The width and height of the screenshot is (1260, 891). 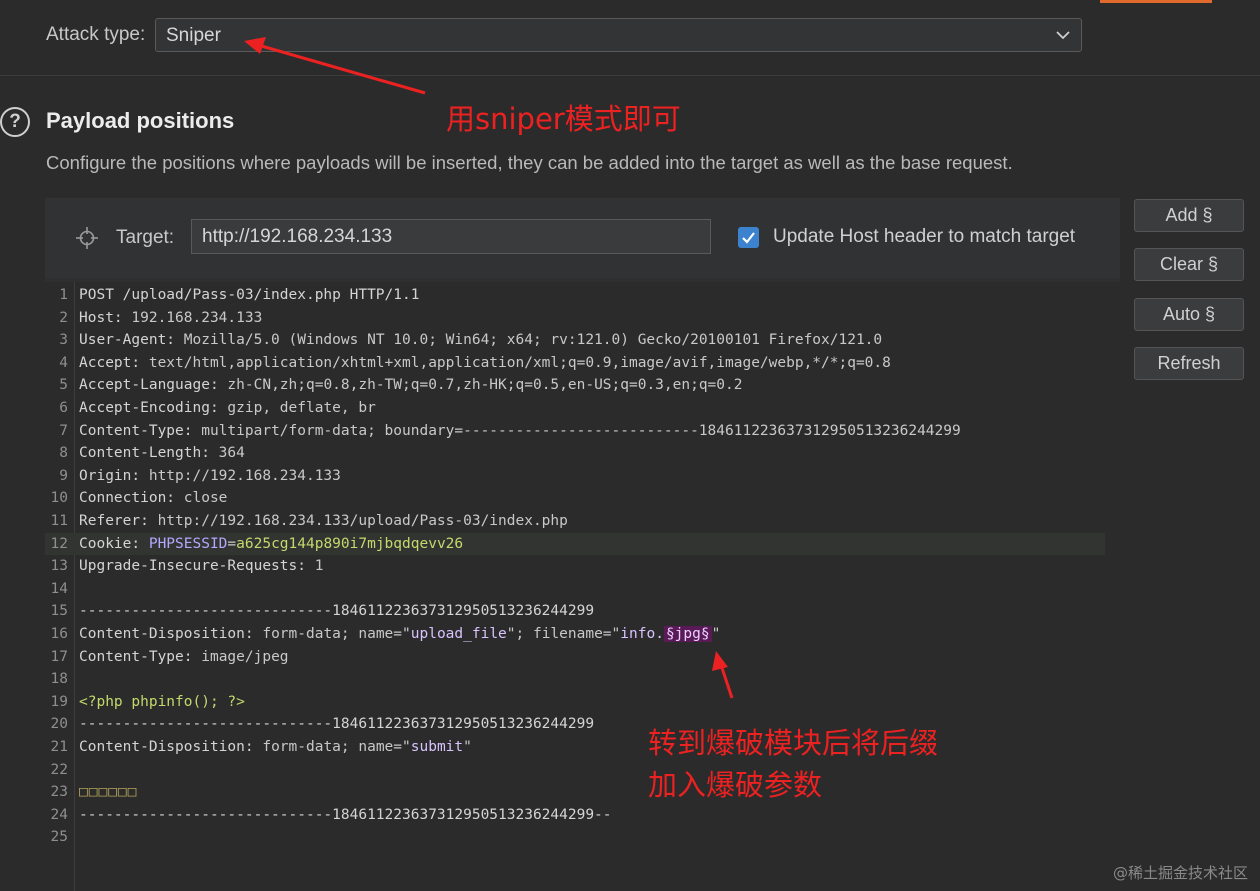 What do you see at coordinates (563, 119) in the screenshot?
I see `annotation-sniper-note: 用sniper模式即可` at bounding box center [563, 119].